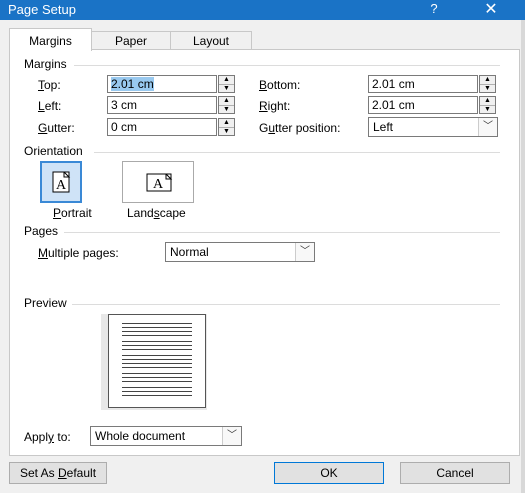 Image resolution: width=525 pixels, height=493 pixels. I want to click on help-icon: ?, so click(434, 8).